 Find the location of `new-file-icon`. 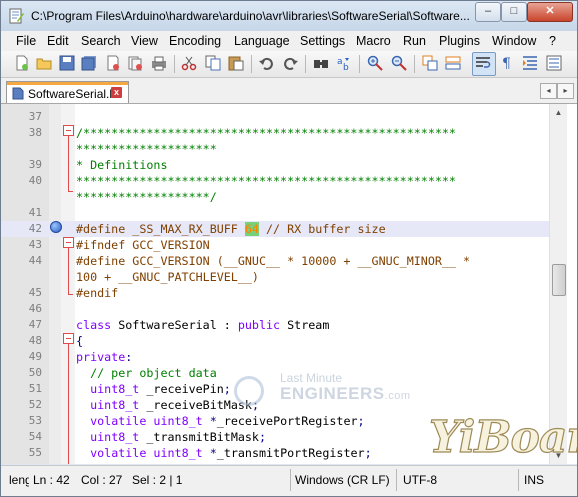

new-file-icon is located at coordinates (22, 63).